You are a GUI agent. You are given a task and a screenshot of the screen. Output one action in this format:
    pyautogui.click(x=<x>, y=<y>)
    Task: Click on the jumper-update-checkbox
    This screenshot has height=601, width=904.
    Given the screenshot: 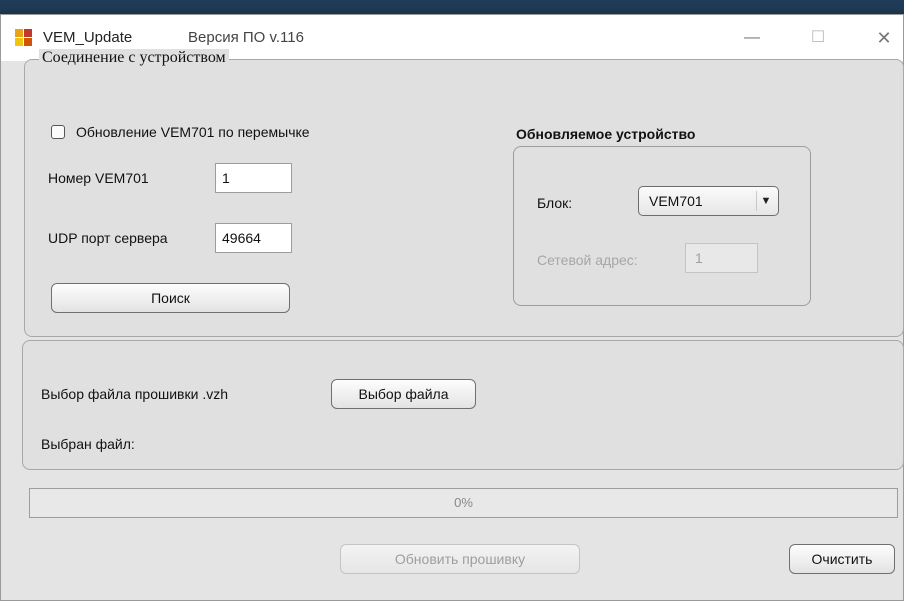 What is the action you would take?
    pyautogui.click(x=58, y=132)
    